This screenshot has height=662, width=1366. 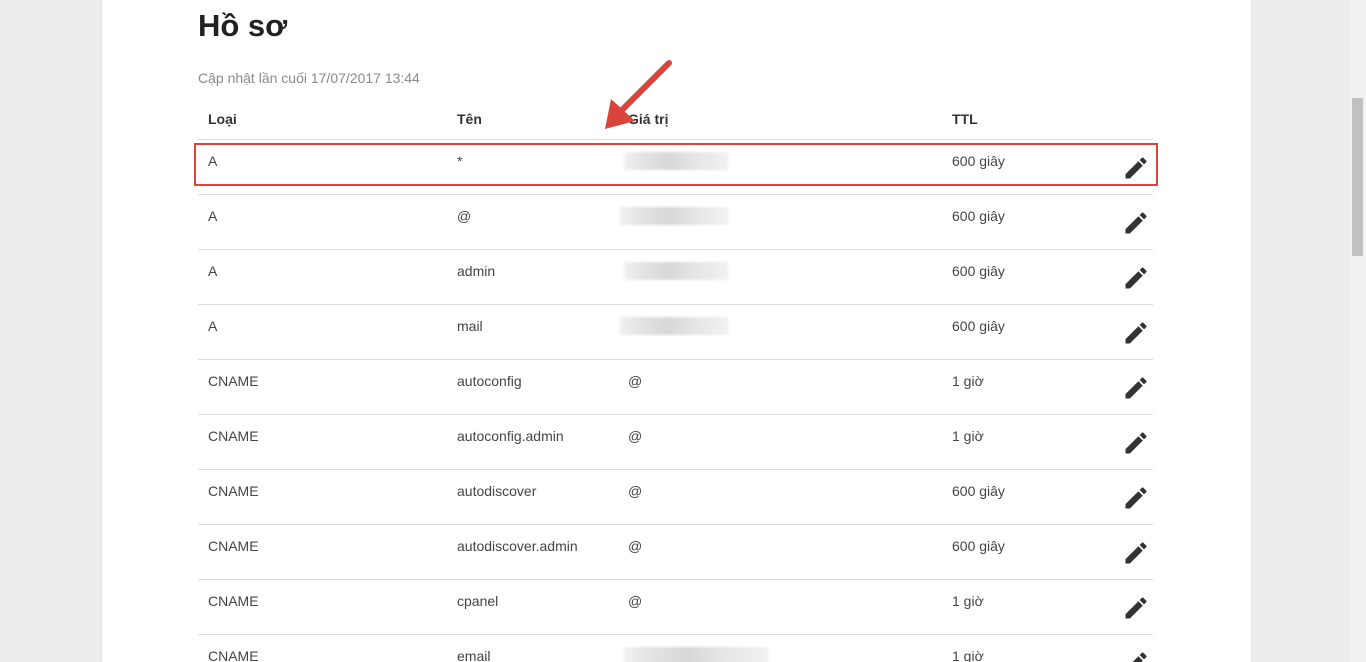 I want to click on table-row: A @ 600 giây, so click(x=675, y=222).